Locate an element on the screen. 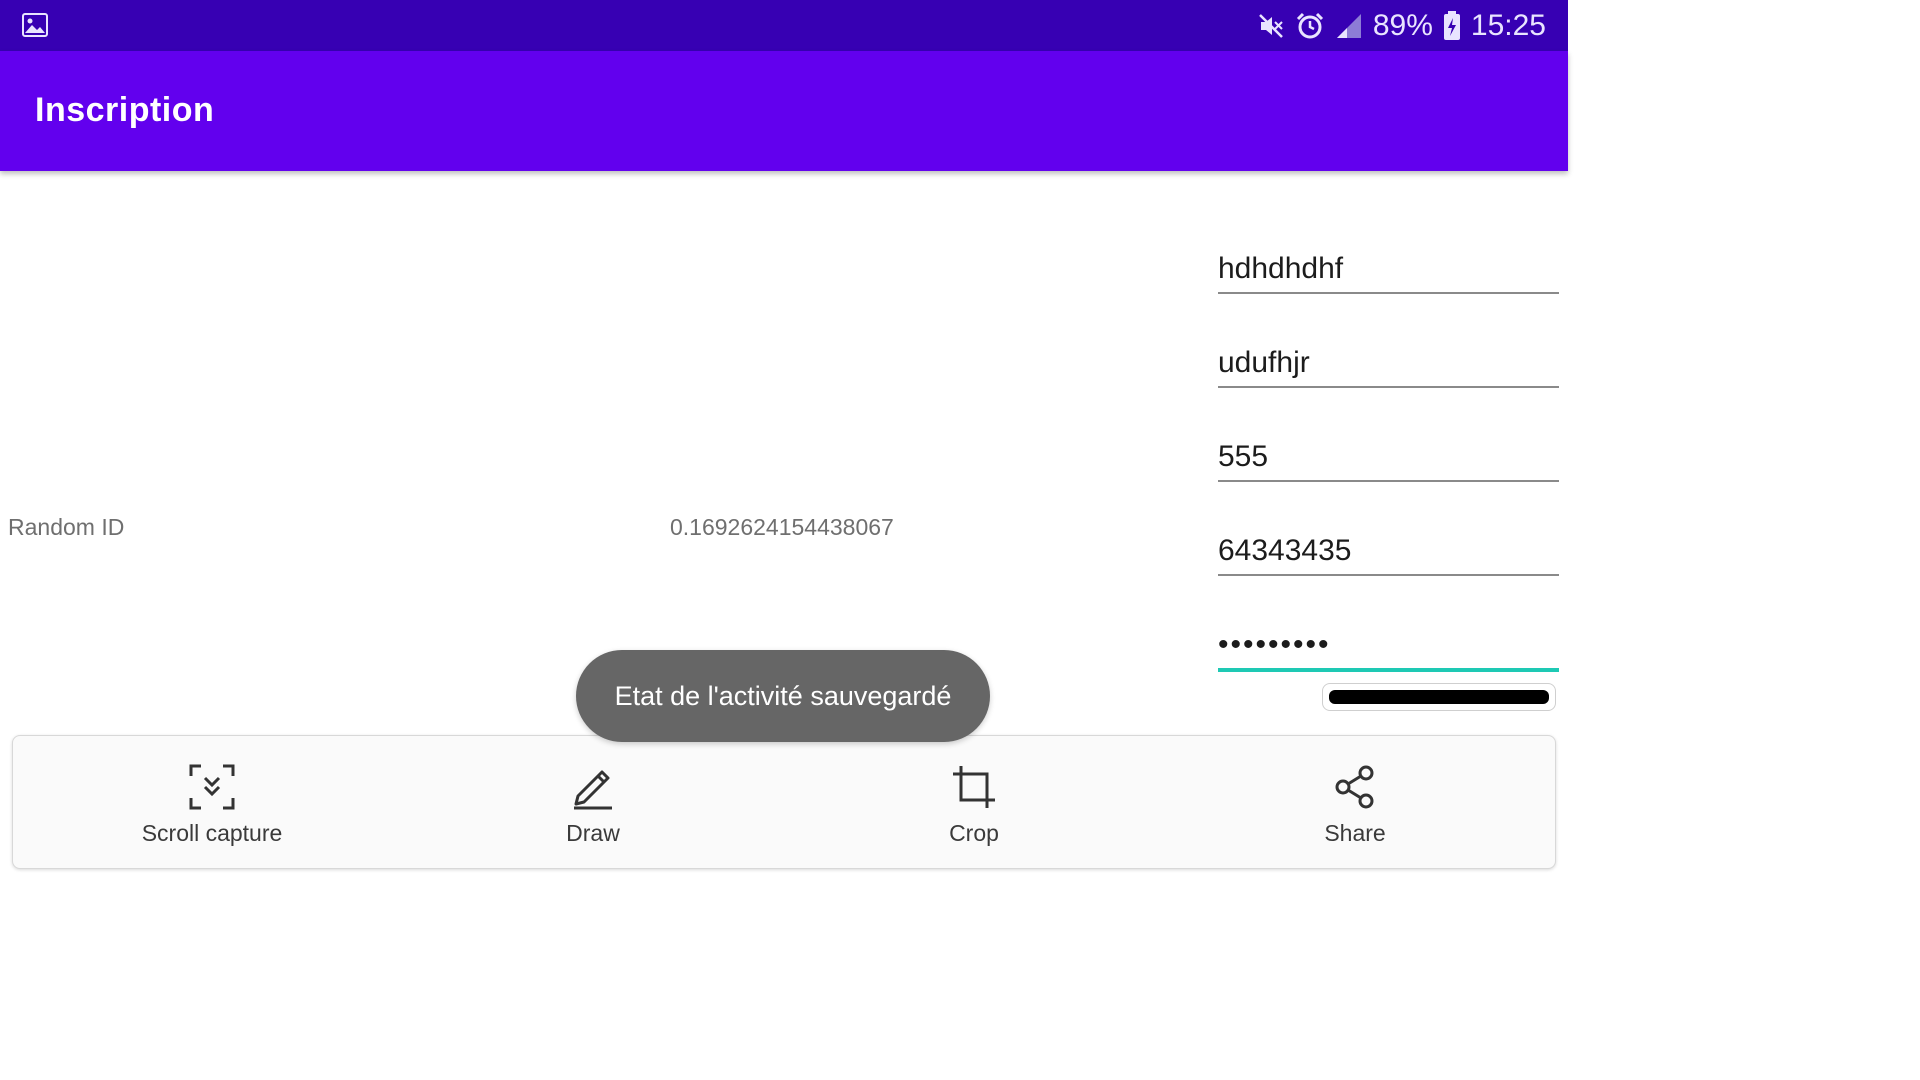 Image resolution: width=1920 pixels, height=1080 pixels. share-button: Share is located at coordinates (1355, 802).